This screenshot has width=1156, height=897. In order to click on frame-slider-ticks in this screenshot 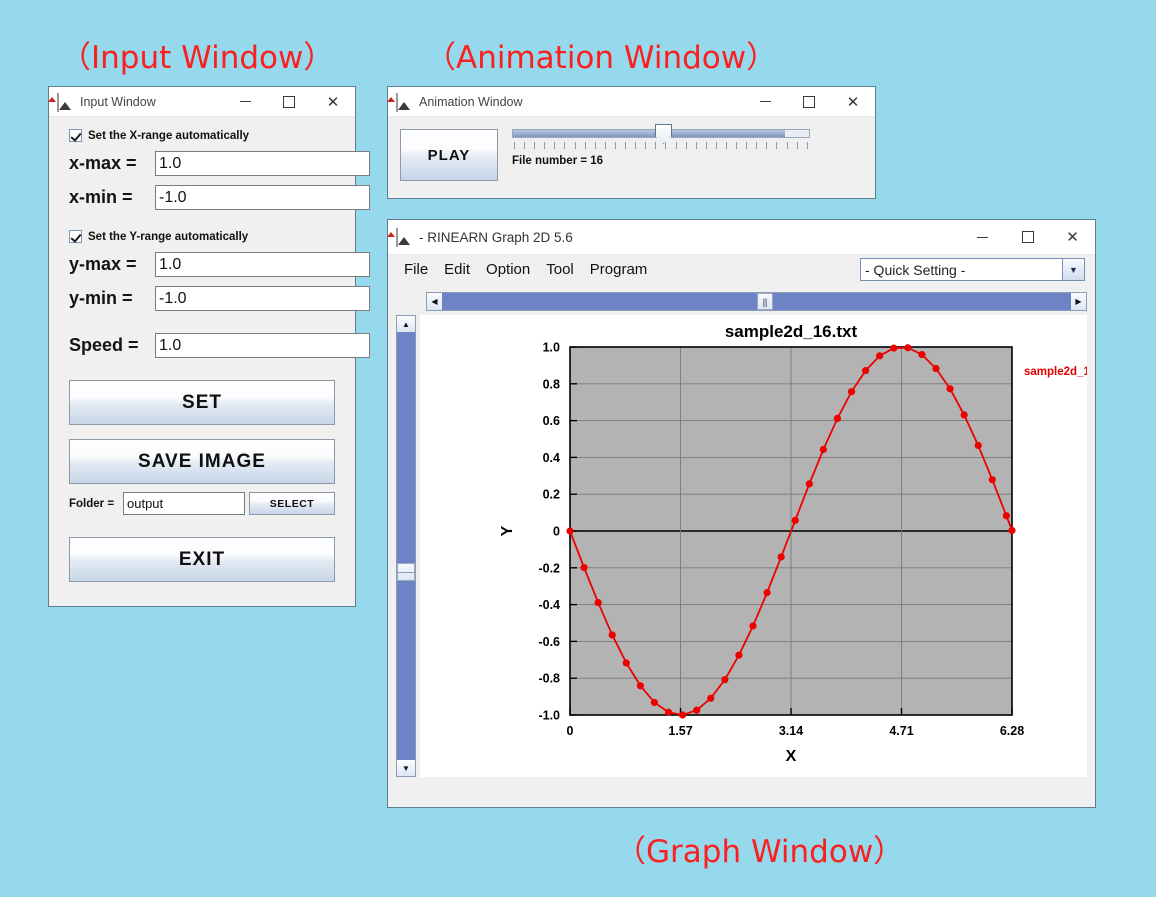, I will do `click(661, 145)`.